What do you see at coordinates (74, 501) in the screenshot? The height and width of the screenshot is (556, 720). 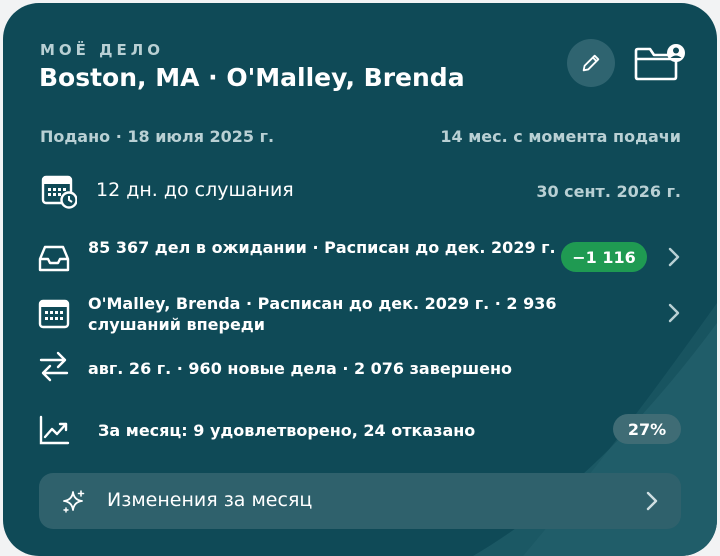 I see `sparkles-icon` at bounding box center [74, 501].